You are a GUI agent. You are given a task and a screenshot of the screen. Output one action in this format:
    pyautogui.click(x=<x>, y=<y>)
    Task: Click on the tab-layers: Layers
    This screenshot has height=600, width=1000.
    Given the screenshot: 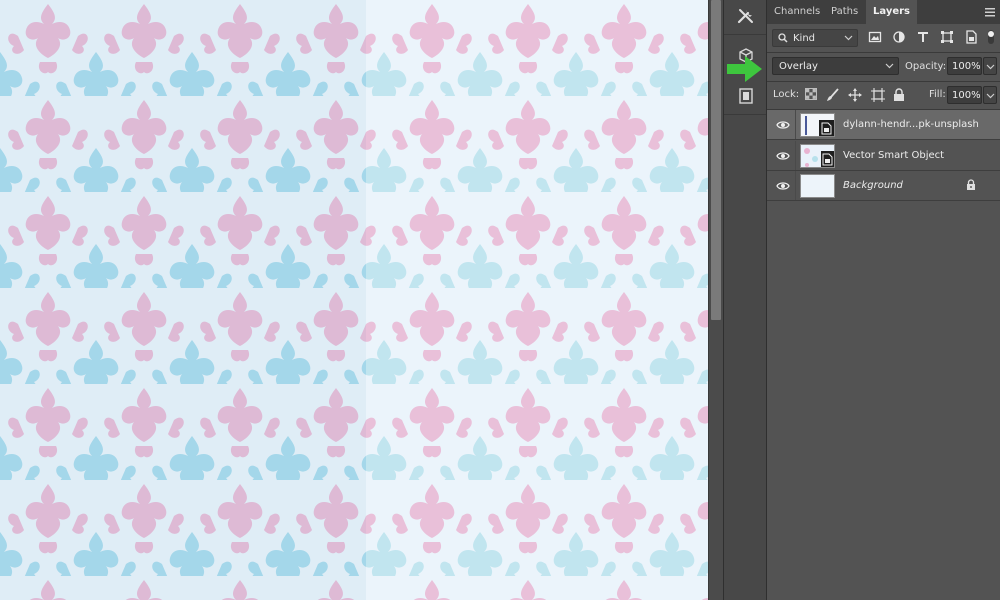 What is the action you would take?
    pyautogui.click(x=891, y=12)
    